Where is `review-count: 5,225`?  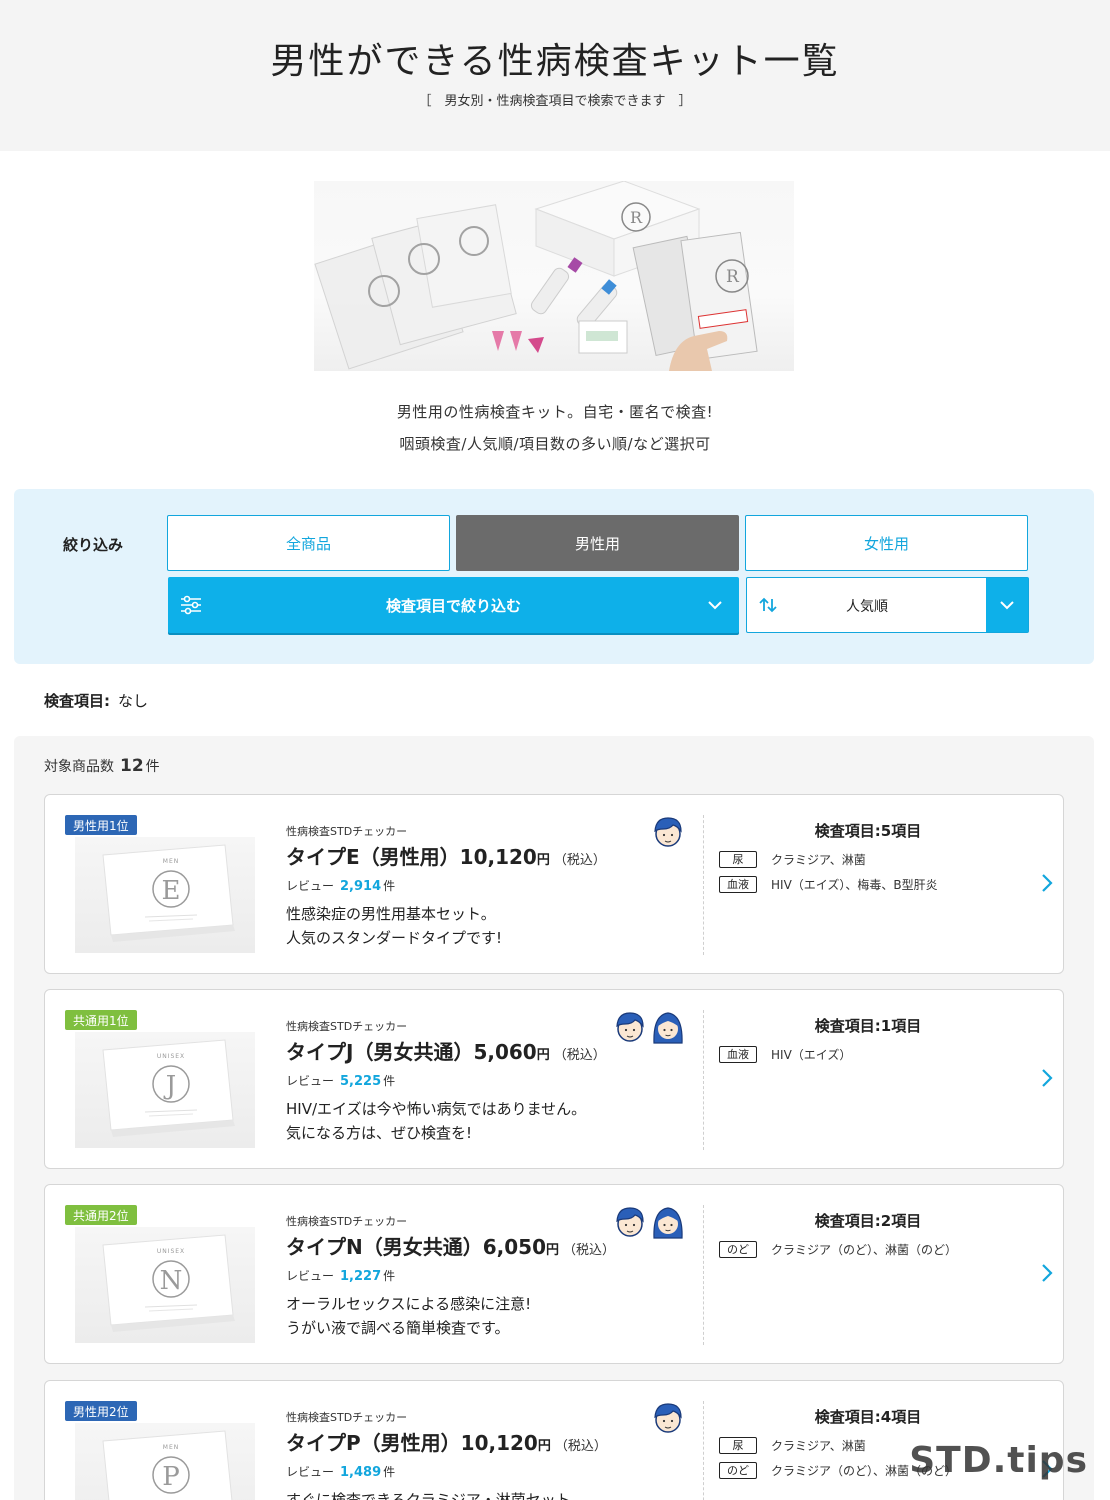
review-count: 5,225 is located at coordinates (361, 1081).